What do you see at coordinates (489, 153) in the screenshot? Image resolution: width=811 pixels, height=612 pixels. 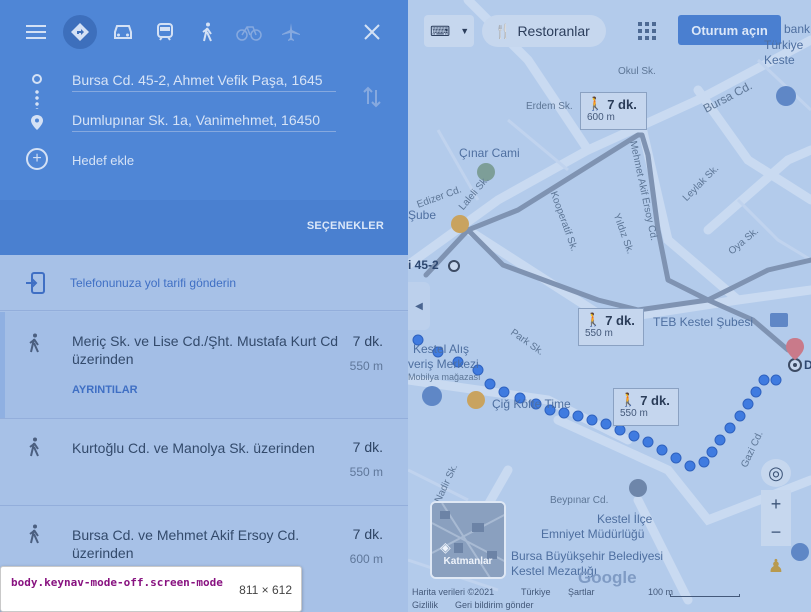 I see `poi-label: Çınar Cami` at bounding box center [489, 153].